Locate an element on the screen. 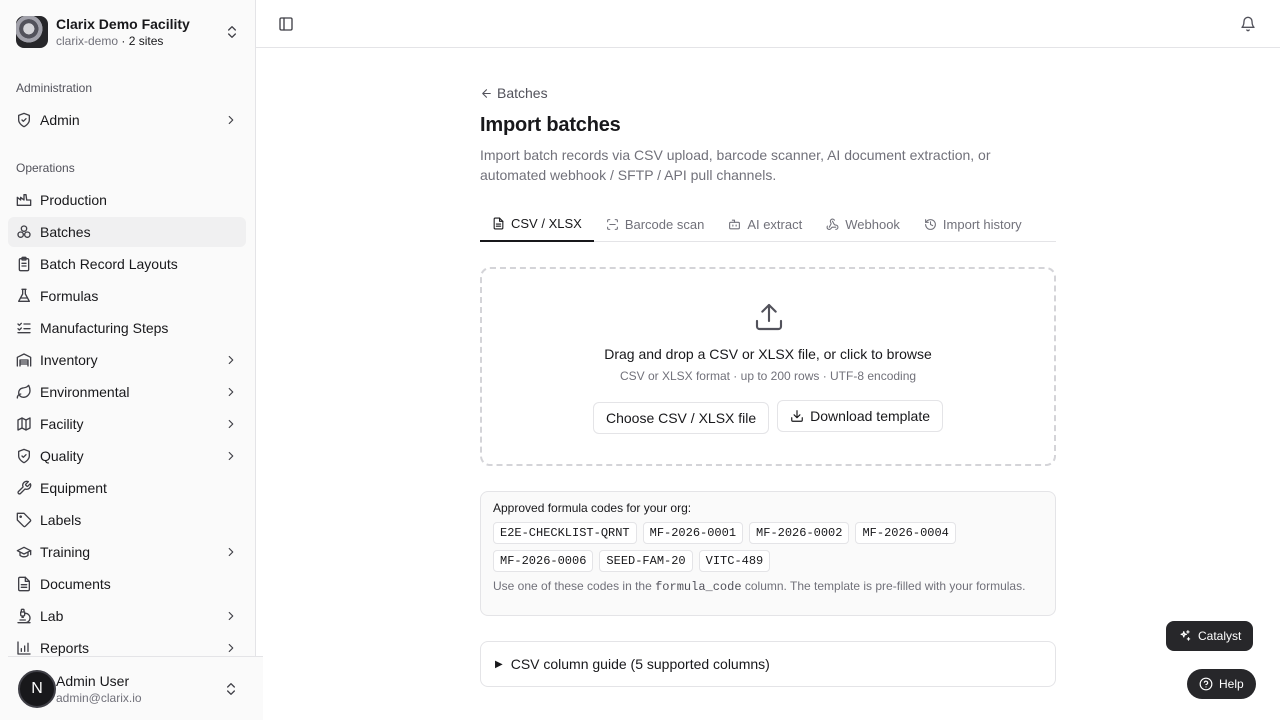 Image resolution: width=1280 pixels, height=720 pixels. bar-chart-icon is located at coordinates (24, 648).